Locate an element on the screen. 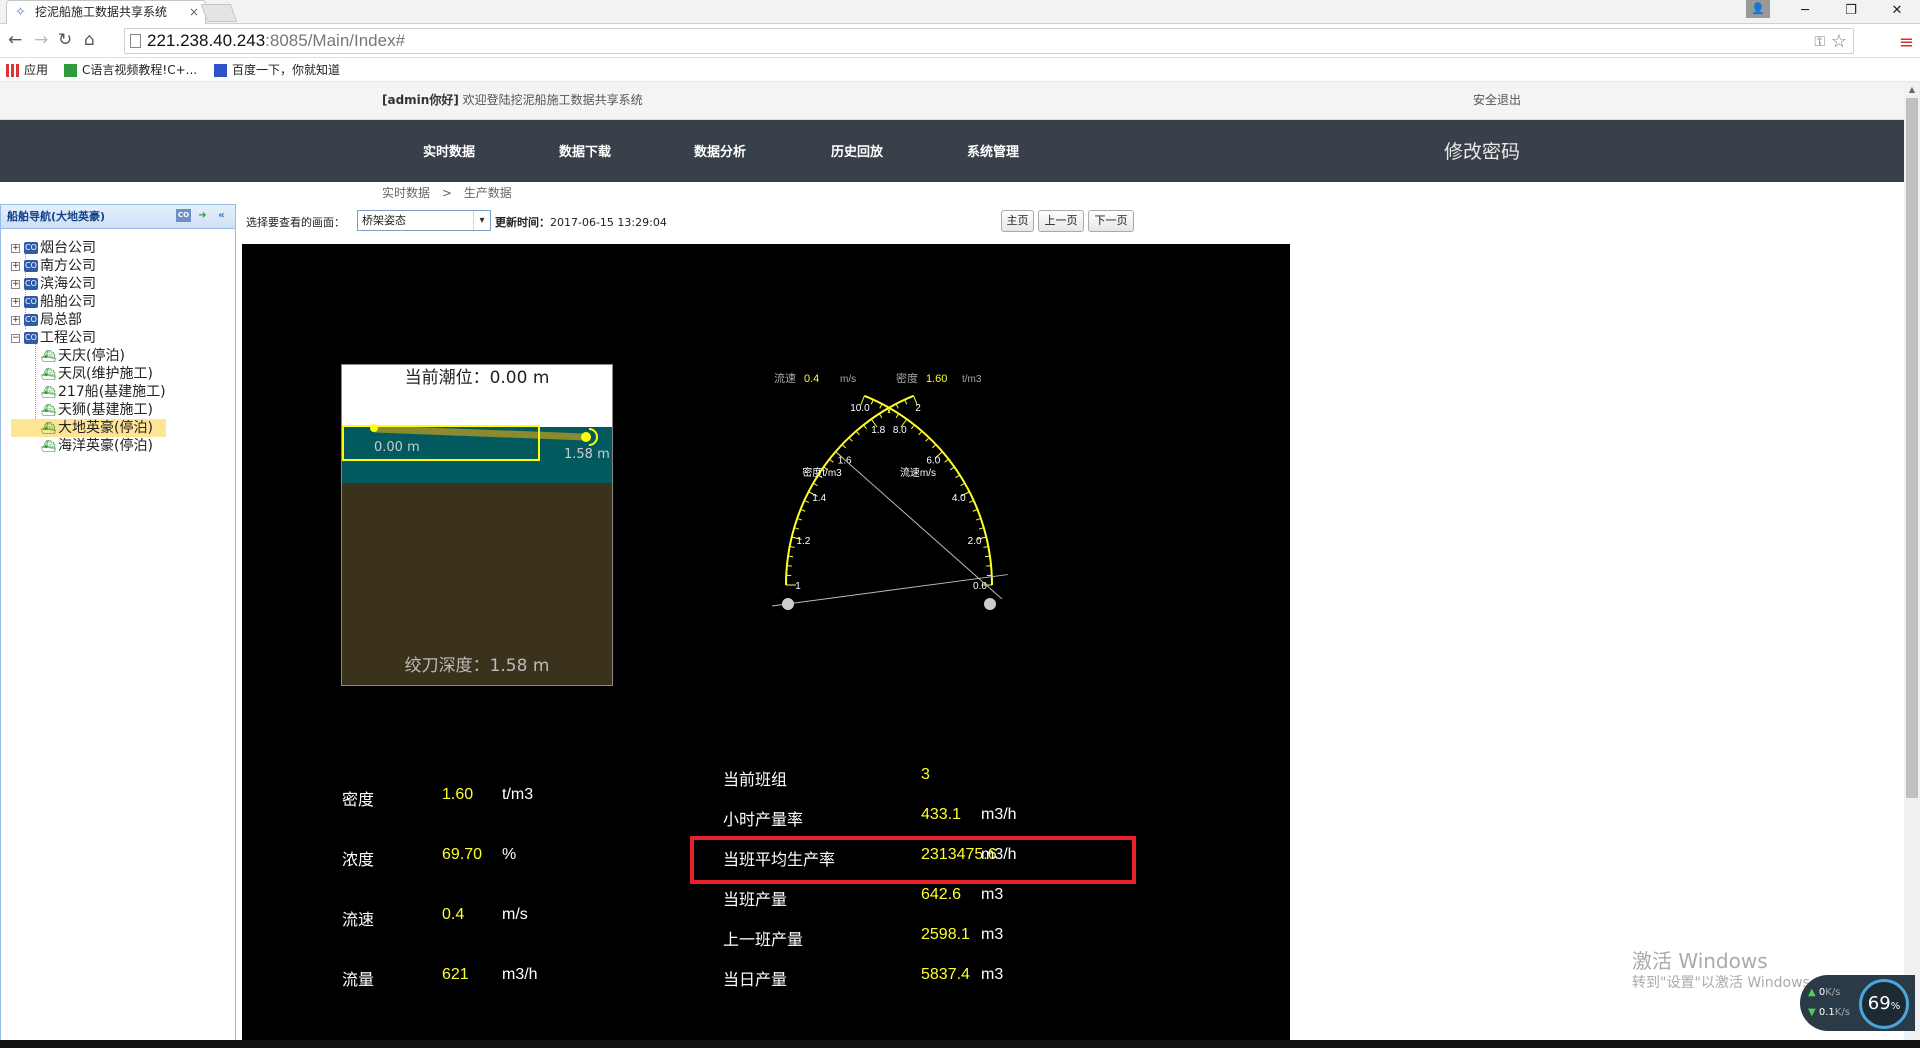 Image resolution: width=1920 pixels, height=1048 pixels. density-tick-label: 1.4 is located at coordinates (819, 498).